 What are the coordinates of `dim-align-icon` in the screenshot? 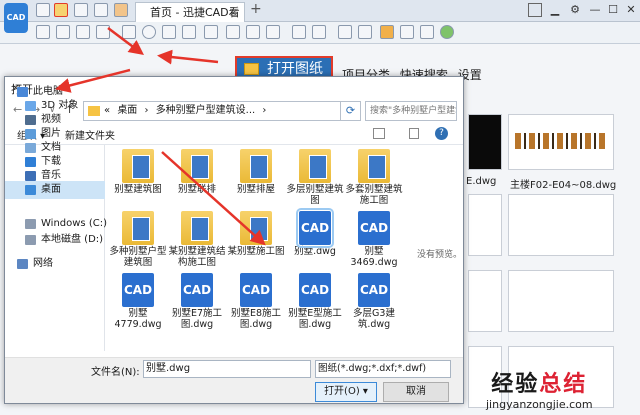 It's located at (319, 32).